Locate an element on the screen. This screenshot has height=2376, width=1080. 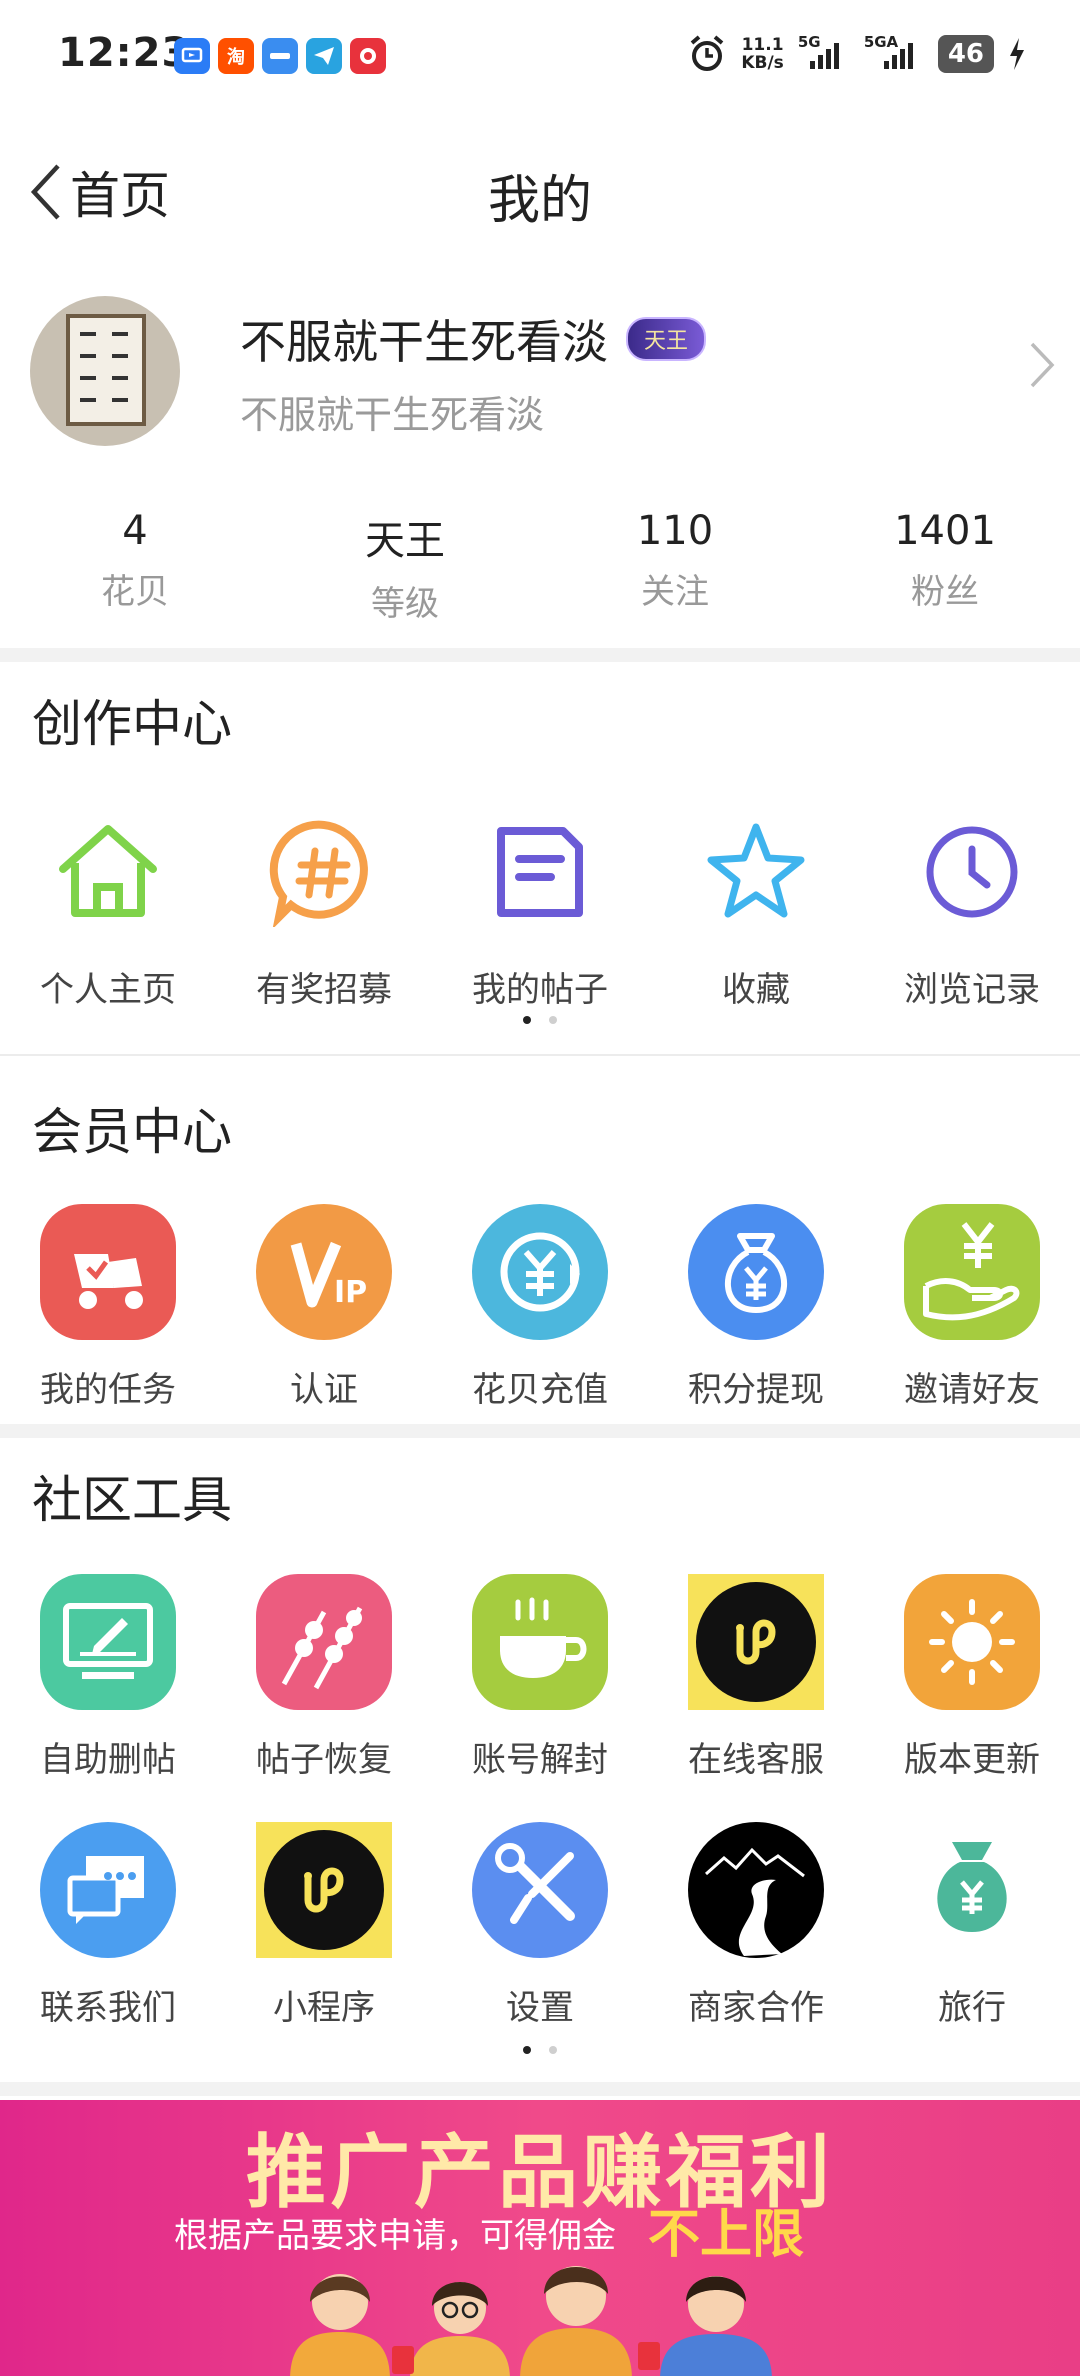
member-item-withdraw: 积分提现 is located at coordinates (756, 1306).